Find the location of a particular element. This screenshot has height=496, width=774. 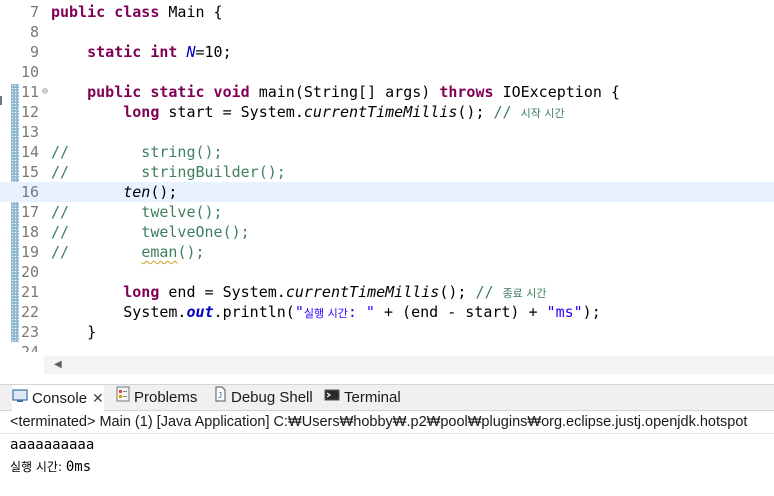

console-output-line: aaaaaaaaaa is located at coordinates (392, 445).